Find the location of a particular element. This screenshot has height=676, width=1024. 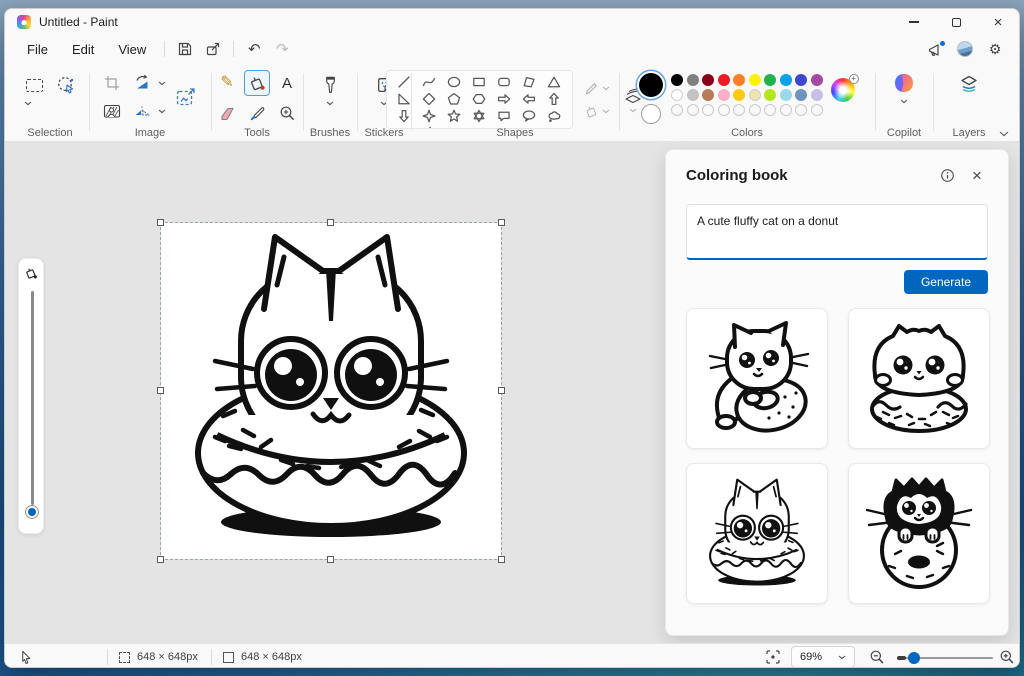

selection-handle-s is located at coordinates (330, 559).